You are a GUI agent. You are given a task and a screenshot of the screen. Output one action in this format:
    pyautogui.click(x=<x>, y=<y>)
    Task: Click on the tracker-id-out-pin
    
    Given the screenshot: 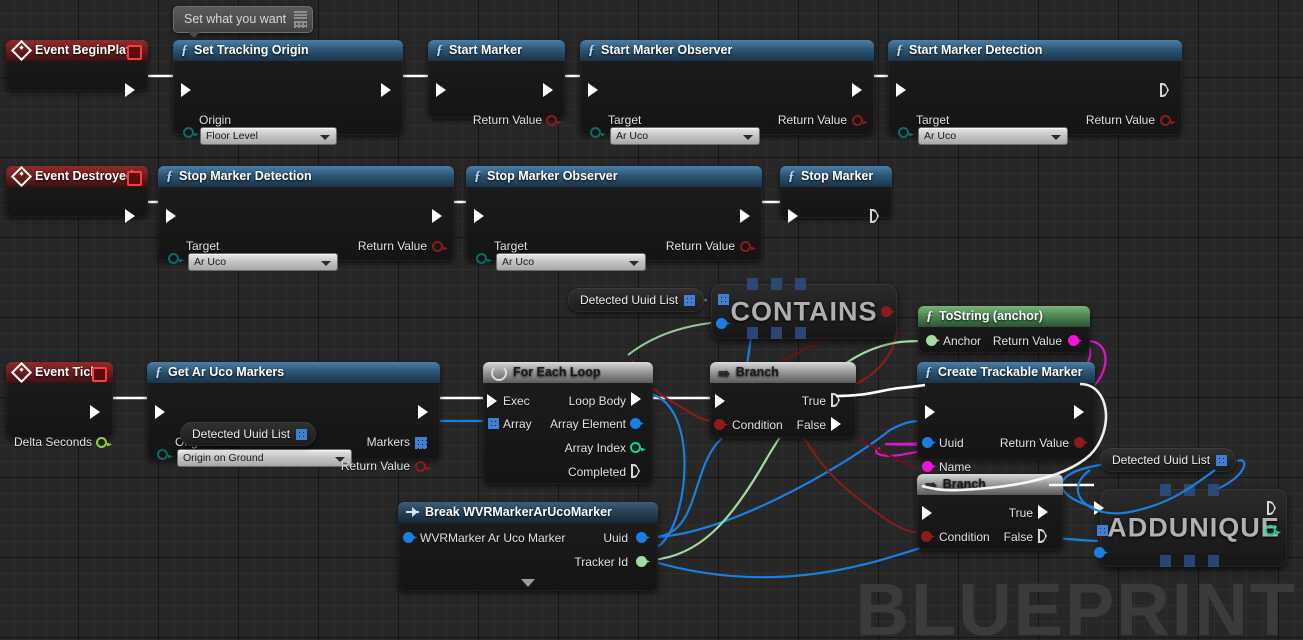 What is the action you would take?
    pyautogui.click(x=641, y=561)
    